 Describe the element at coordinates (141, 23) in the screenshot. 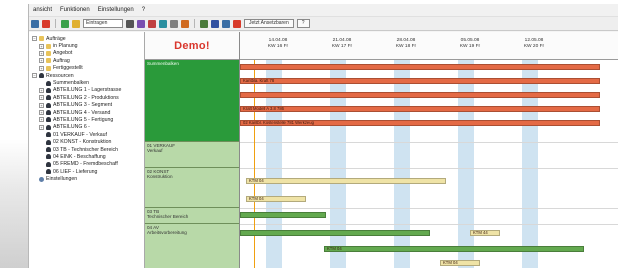

I see `help-icon` at that location.